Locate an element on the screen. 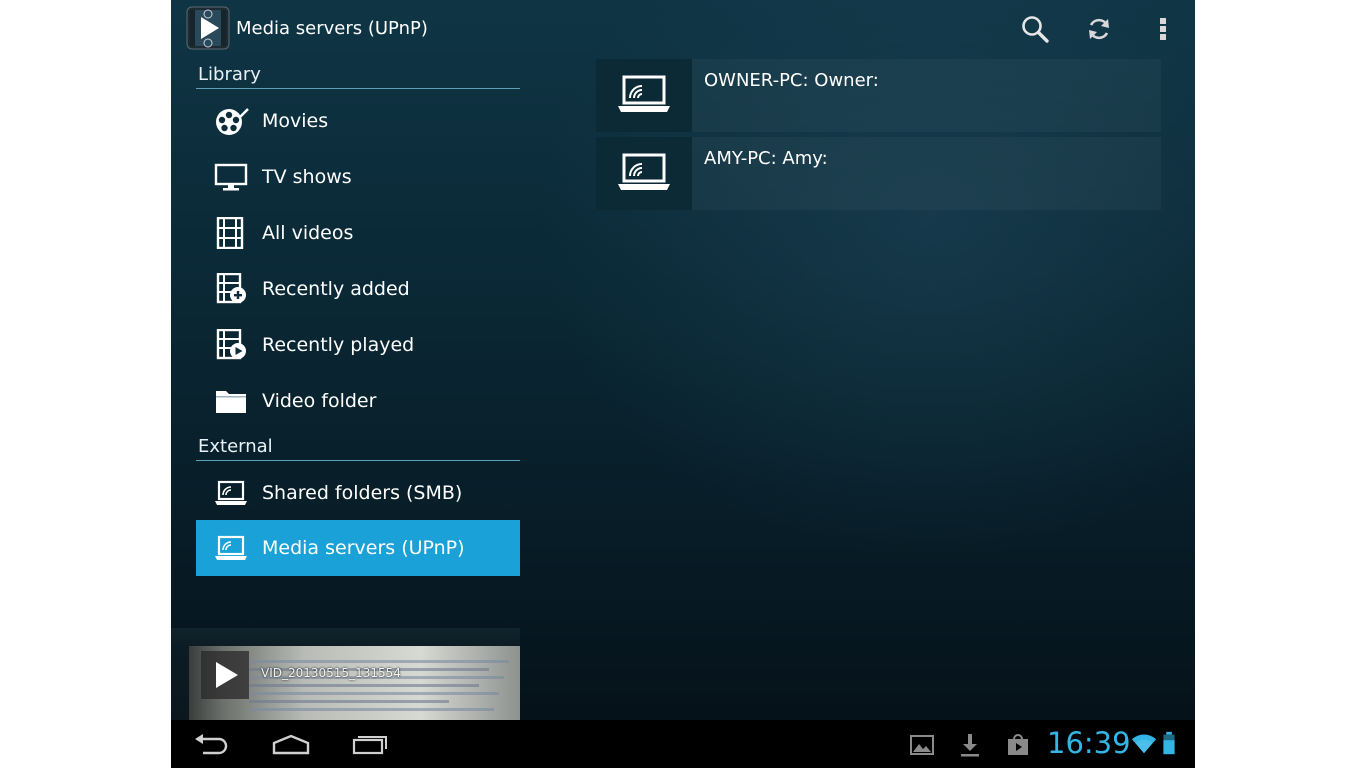 The image size is (1366, 768). battery-icon is located at coordinates (1169, 743).